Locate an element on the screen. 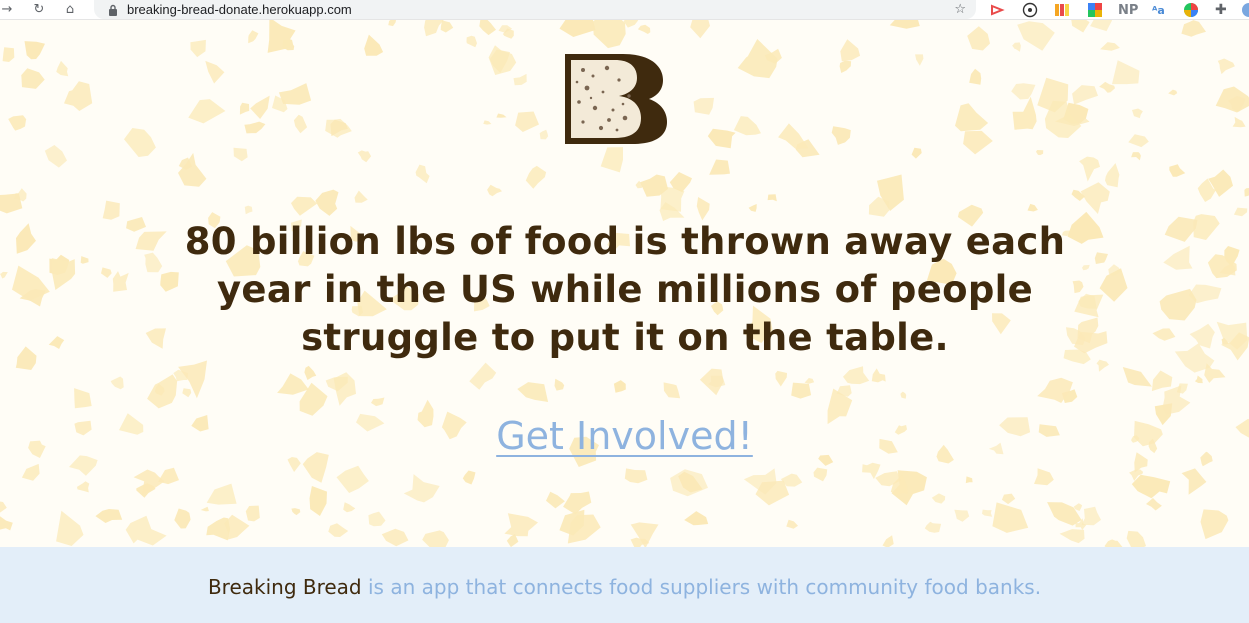 The width and height of the screenshot is (1249, 623). get-involved-link: Get Involved! is located at coordinates (624, 436).